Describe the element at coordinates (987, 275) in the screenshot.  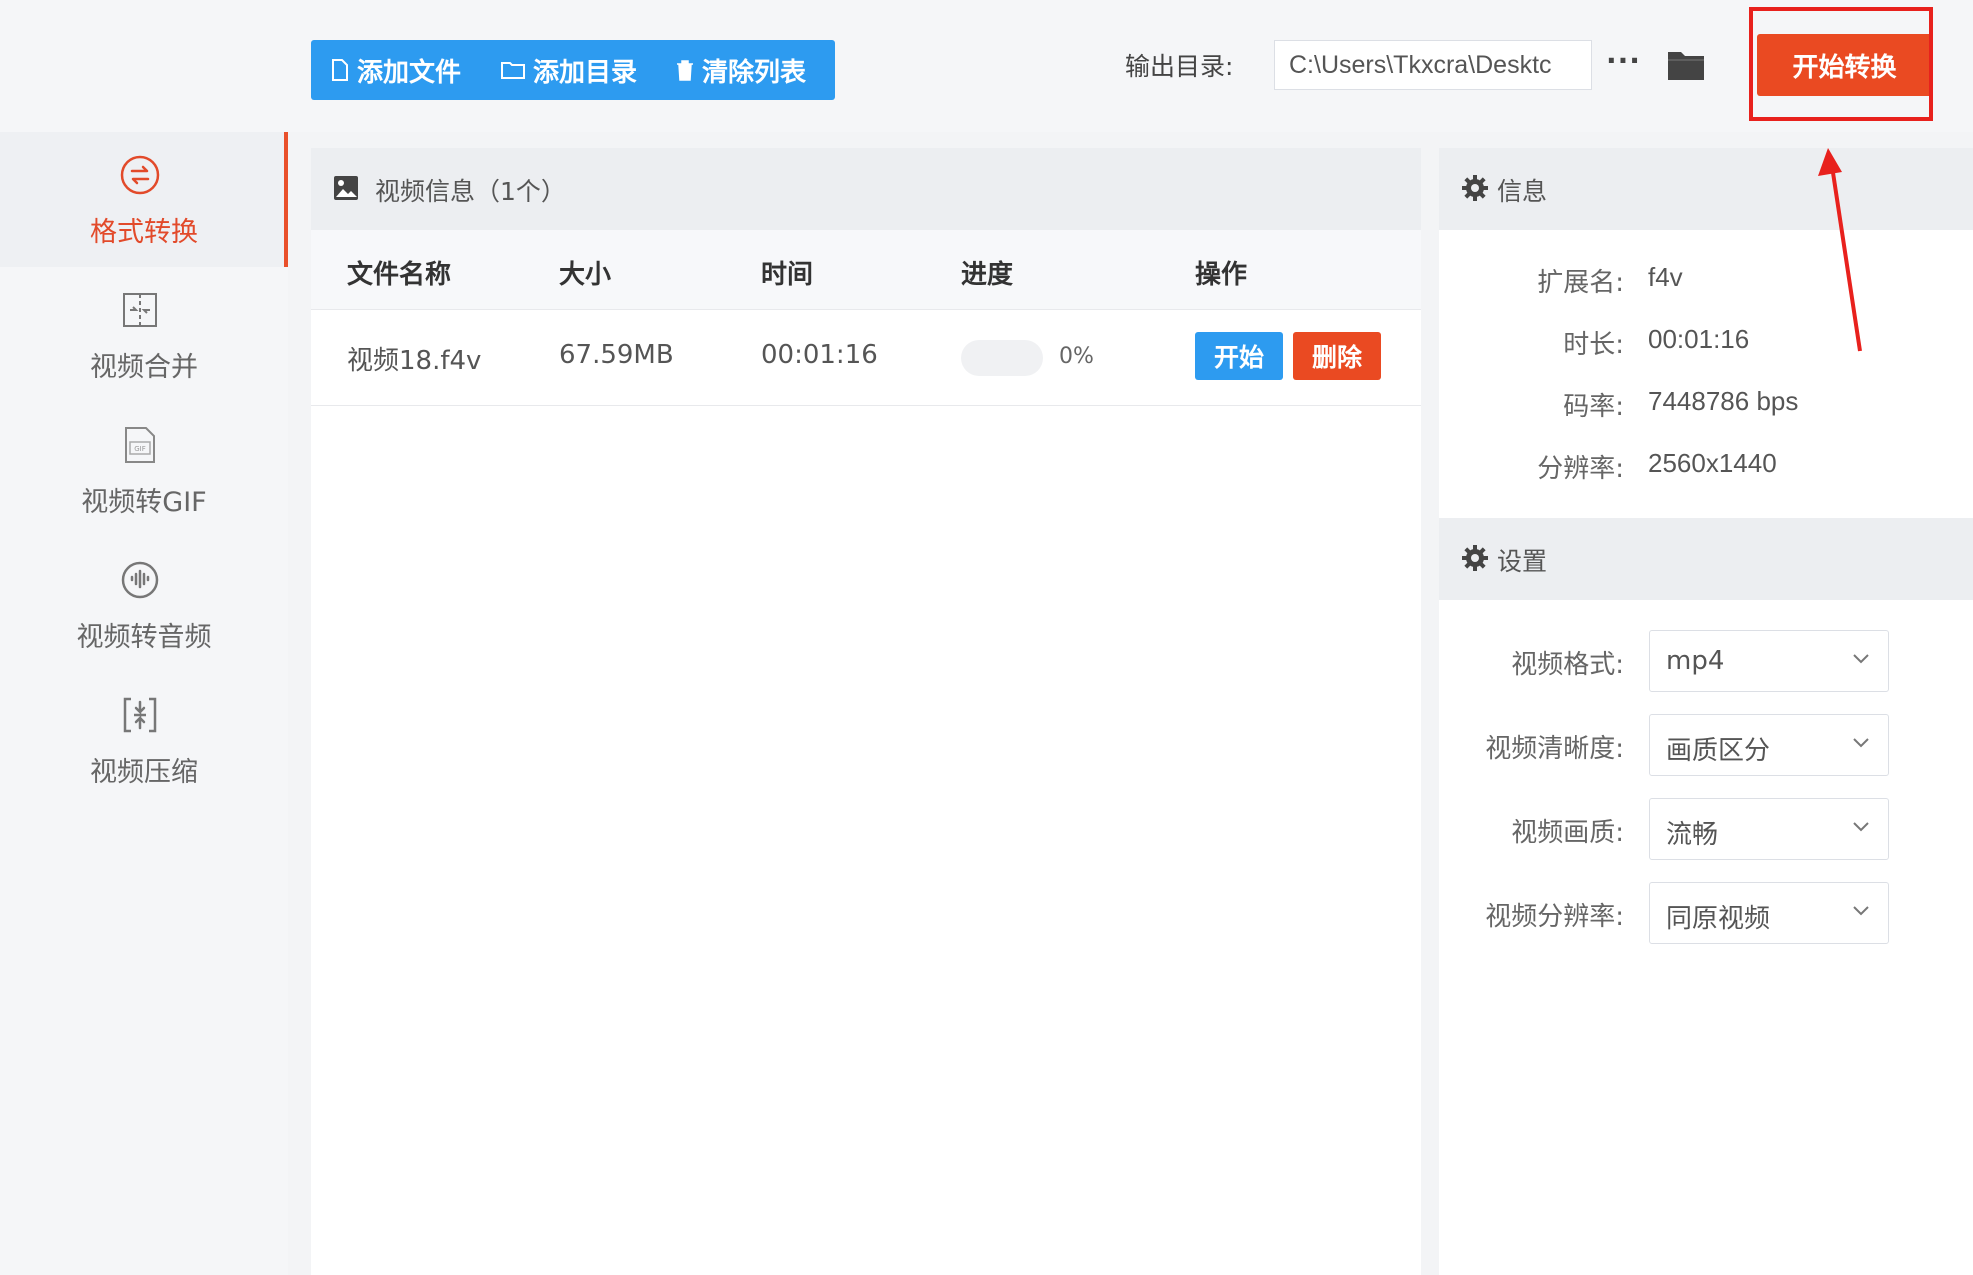
I see `column-header-progress: 进度` at that location.